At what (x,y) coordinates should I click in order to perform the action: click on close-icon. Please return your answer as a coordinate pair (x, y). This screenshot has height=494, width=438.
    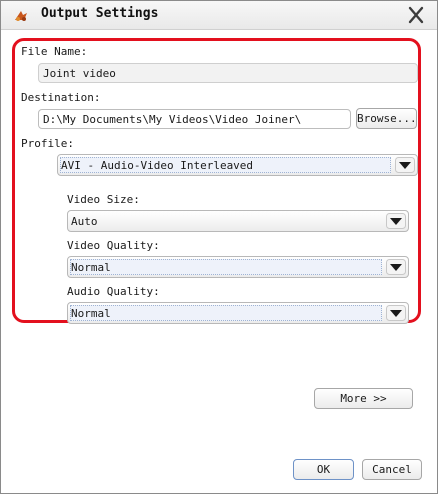
    Looking at the image, I should click on (416, 15).